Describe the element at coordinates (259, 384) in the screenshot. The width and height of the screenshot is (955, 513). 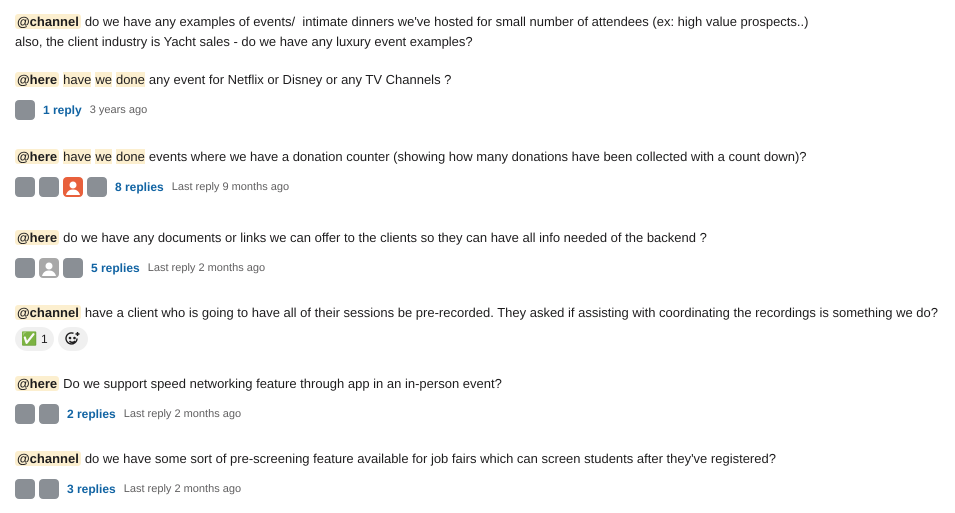
I see `message-text: @here Do we support speed networking feature through app in an in-person event?` at that location.